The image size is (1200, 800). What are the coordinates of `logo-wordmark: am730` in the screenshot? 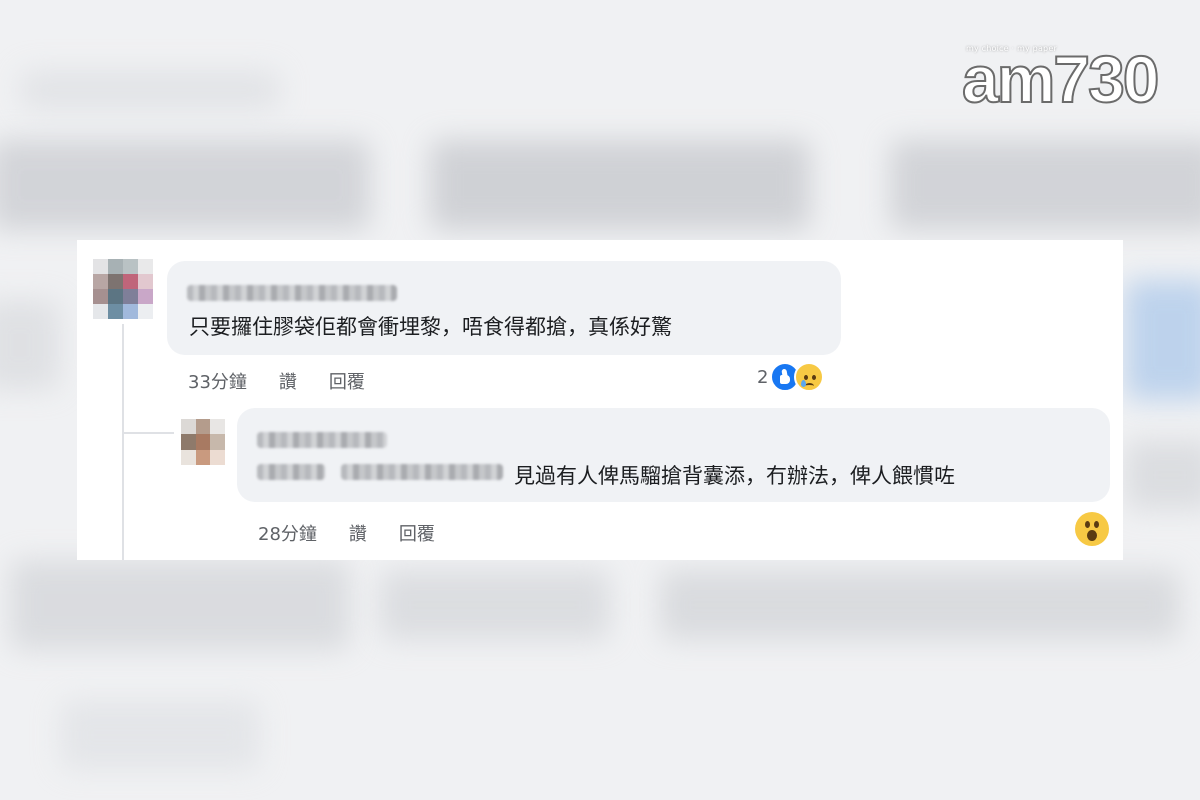 It's located at (1061, 79).